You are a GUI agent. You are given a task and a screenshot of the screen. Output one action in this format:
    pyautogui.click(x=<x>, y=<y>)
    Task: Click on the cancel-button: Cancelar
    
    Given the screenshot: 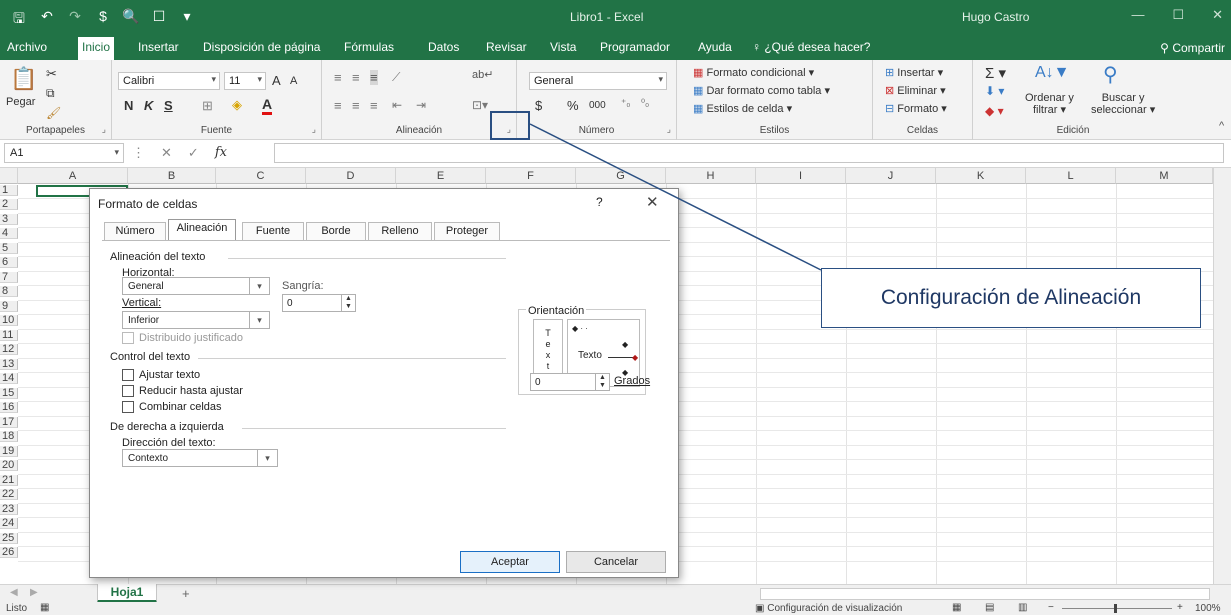 What is the action you would take?
    pyautogui.click(x=616, y=562)
    